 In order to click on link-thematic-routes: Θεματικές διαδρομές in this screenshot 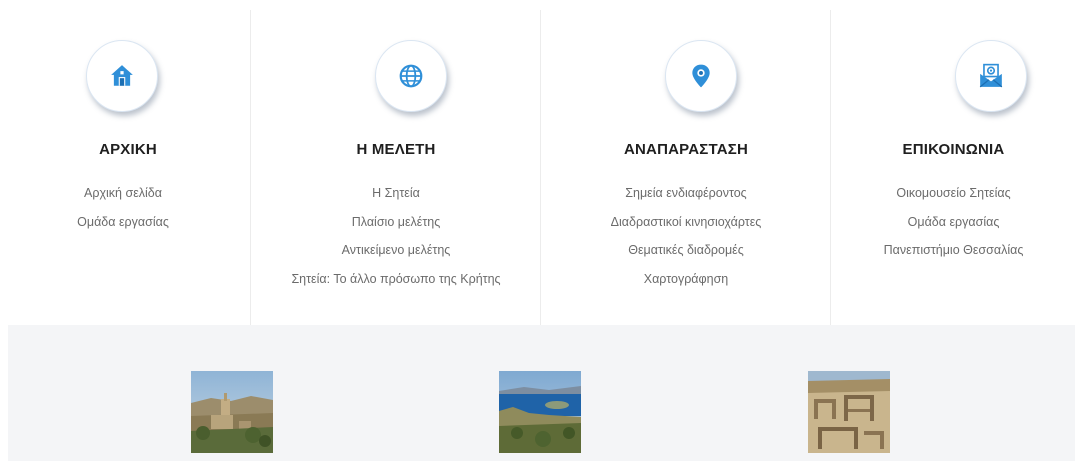, I will do `click(686, 250)`.